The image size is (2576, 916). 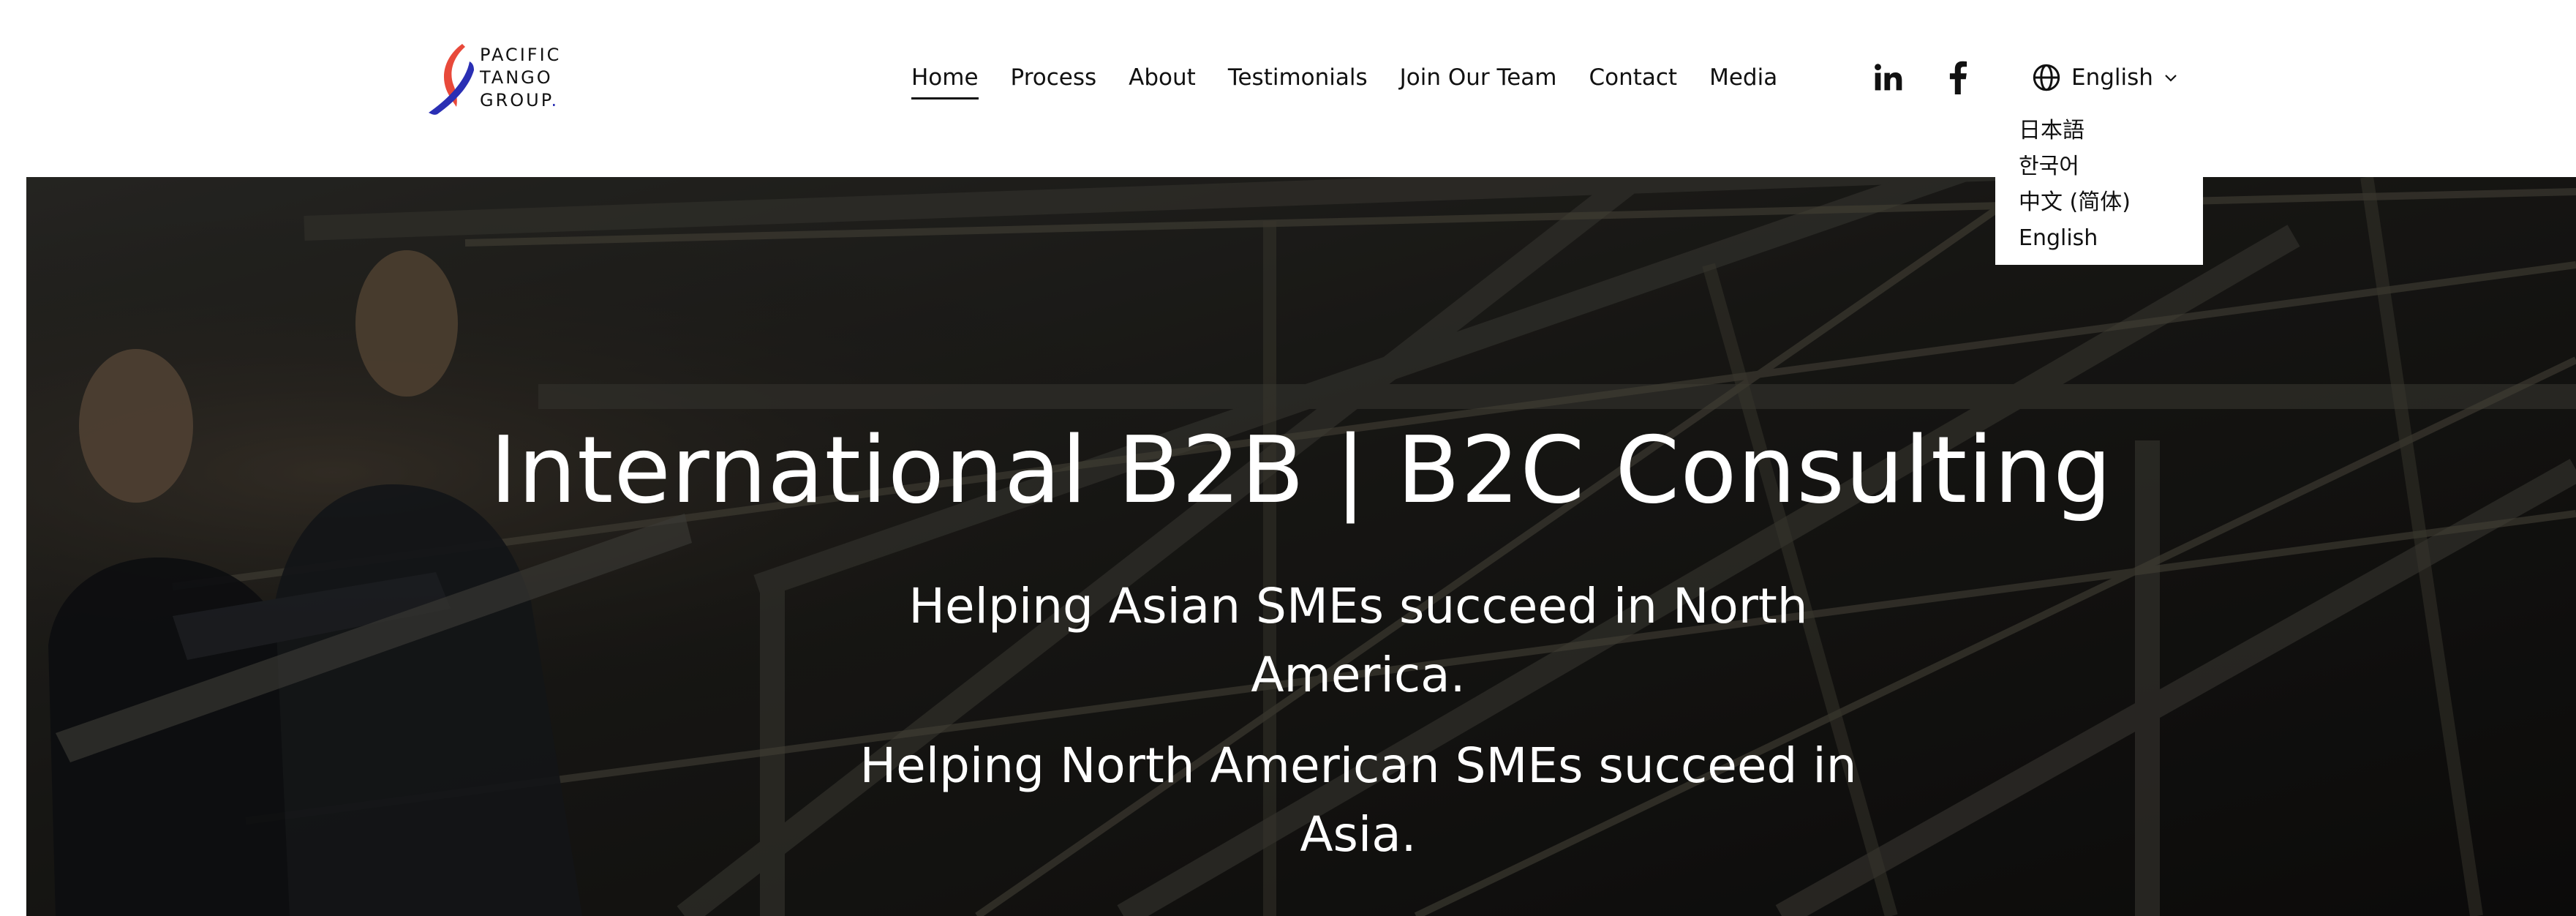 I want to click on linkedin-link, so click(x=1888, y=78).